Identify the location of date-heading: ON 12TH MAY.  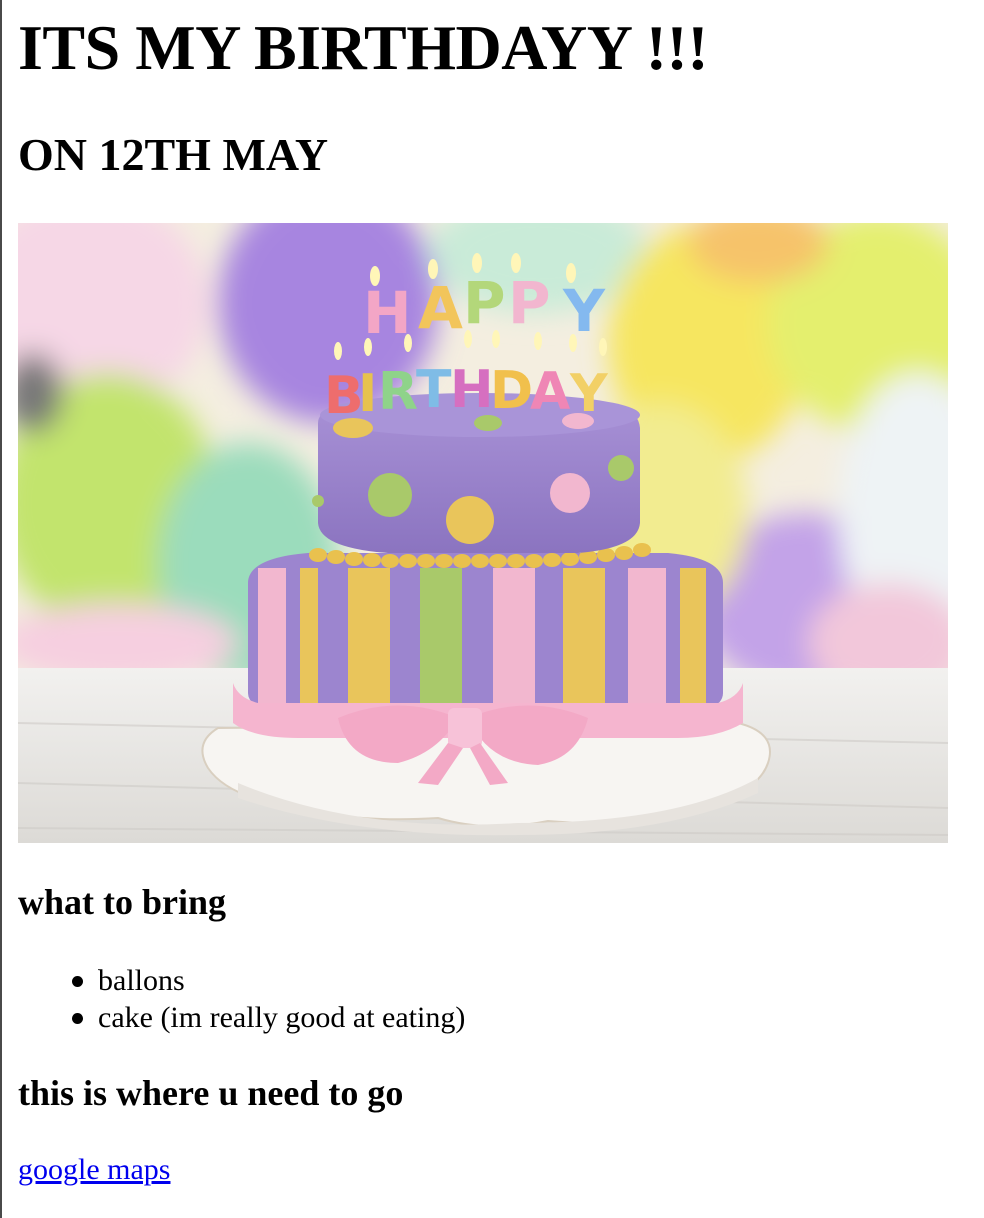
(173, 154).